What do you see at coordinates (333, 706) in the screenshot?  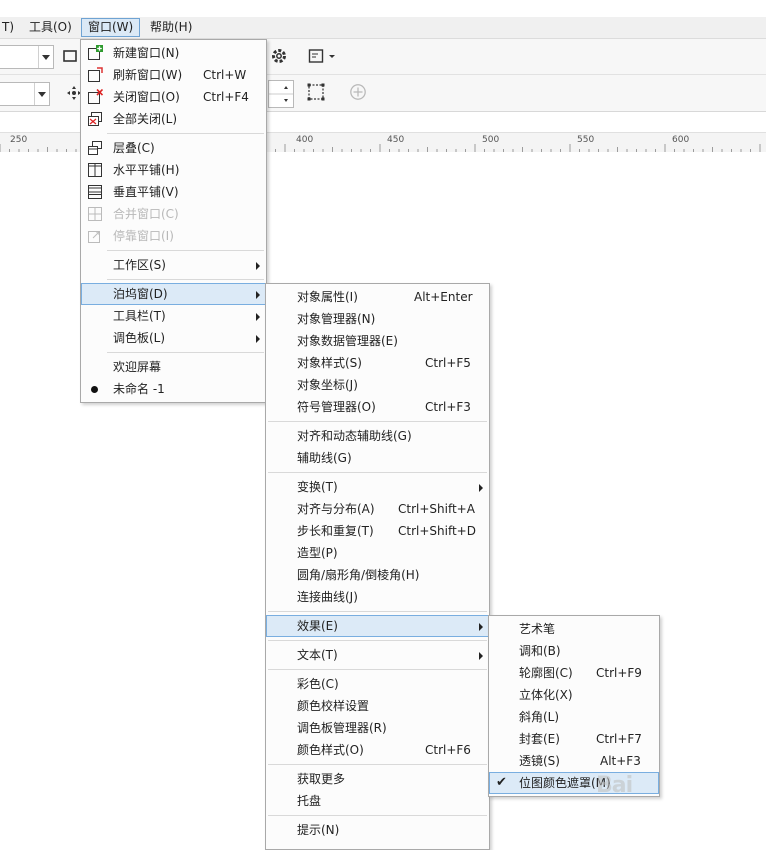 I see `menu-item-label: 颜色校样设置` at bounding box center [333, 706].